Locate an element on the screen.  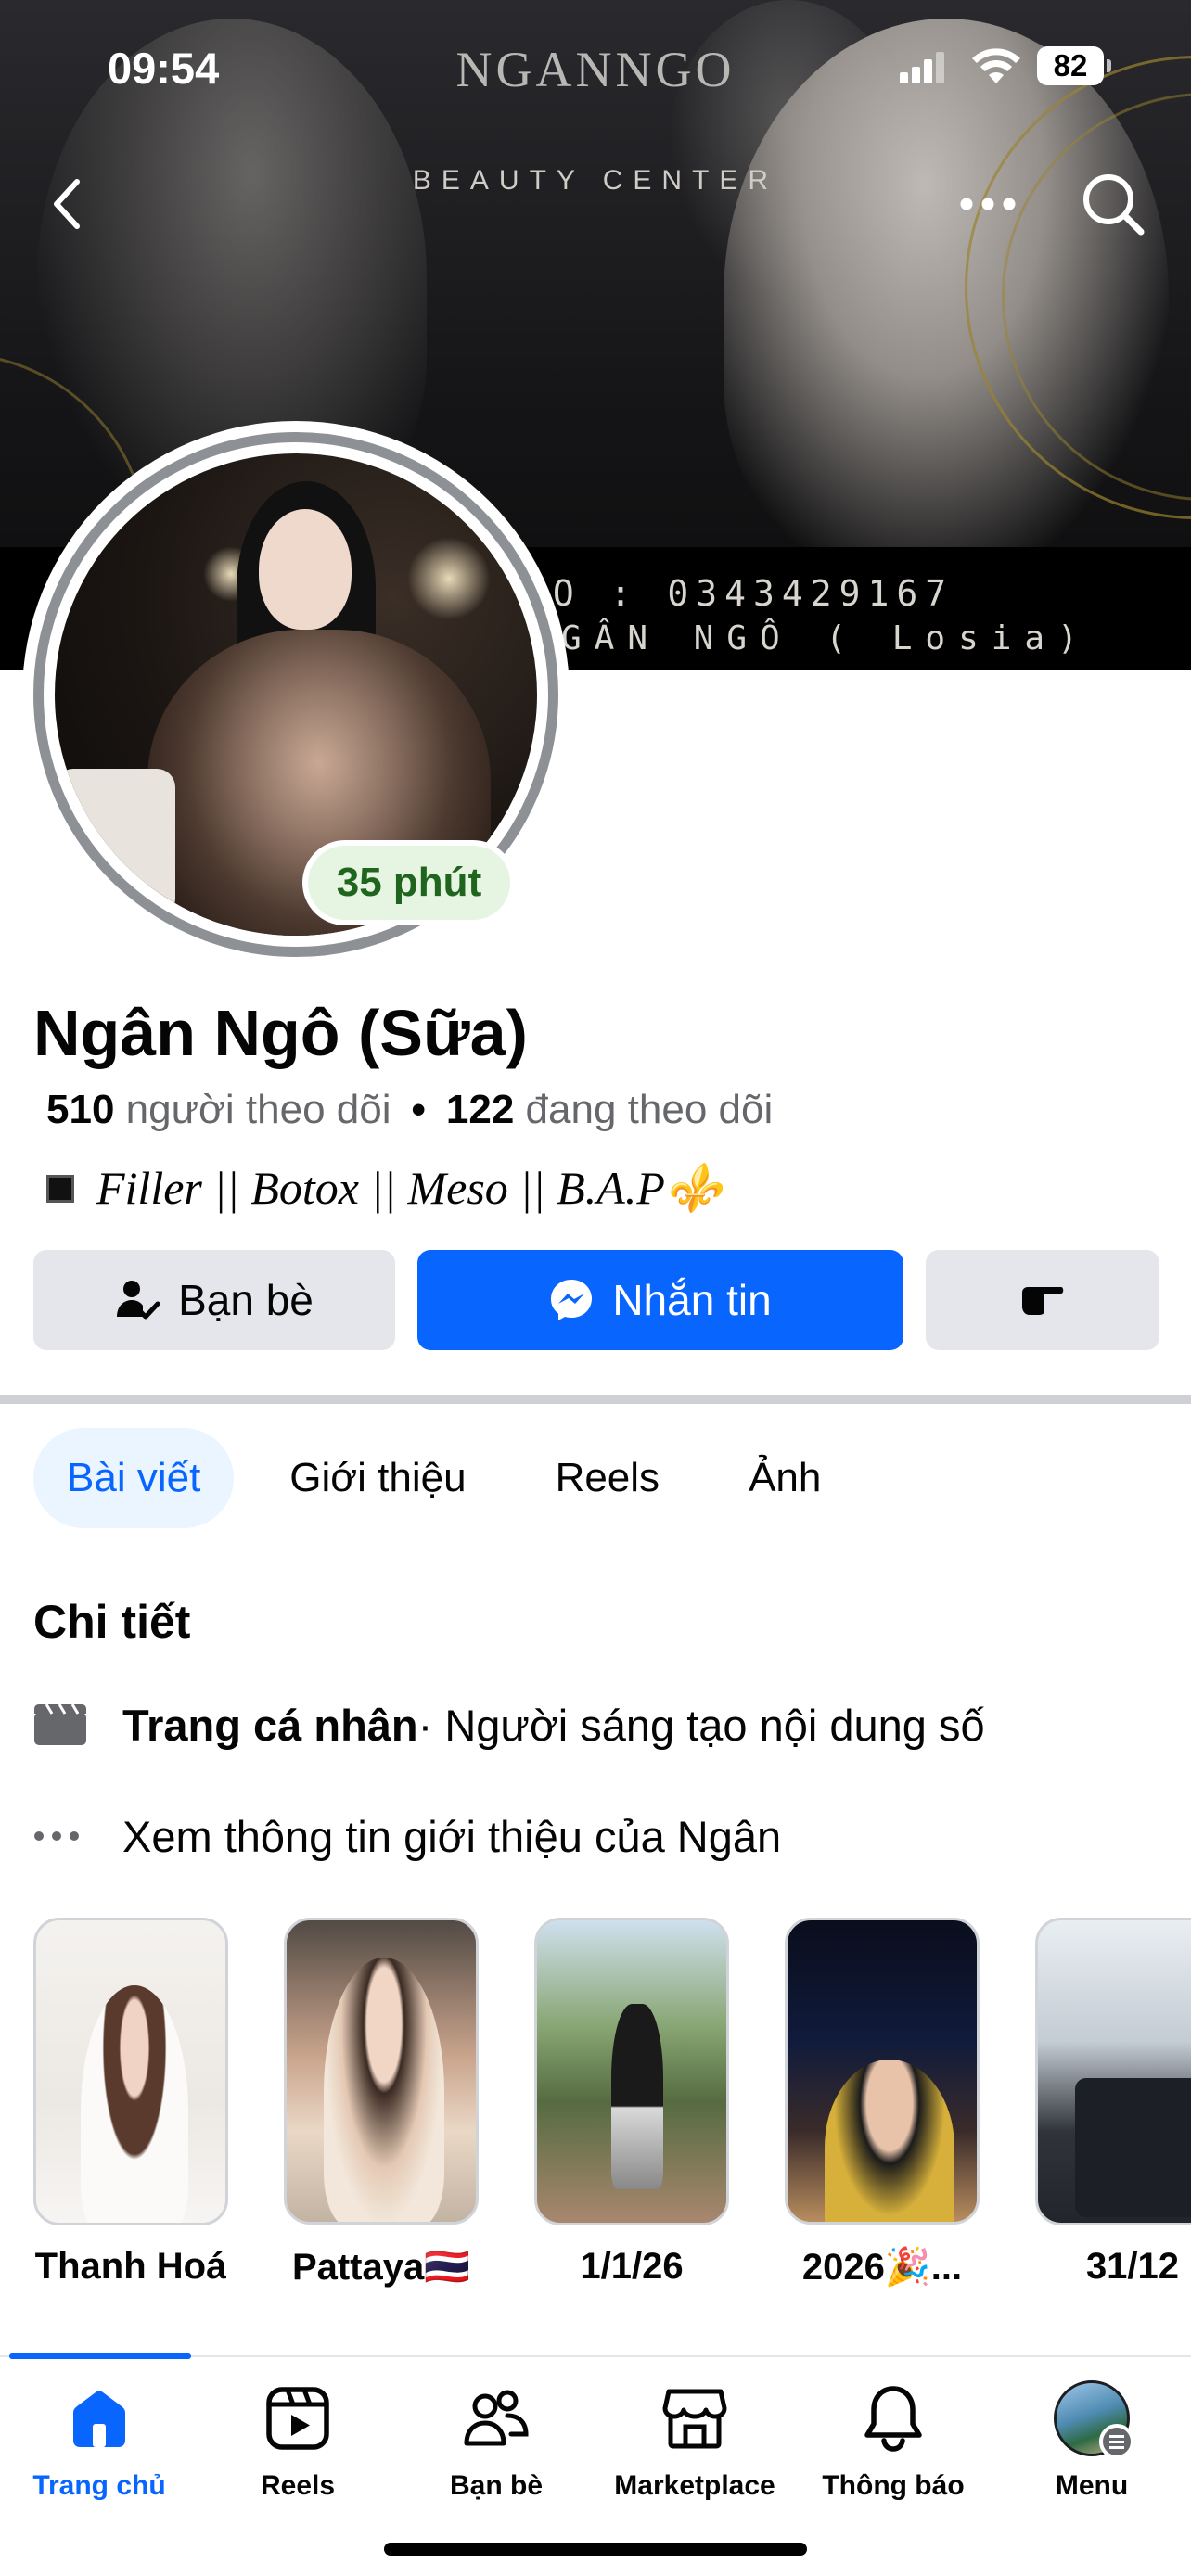
marketplace-icon is located at coordinates (694, 2419).